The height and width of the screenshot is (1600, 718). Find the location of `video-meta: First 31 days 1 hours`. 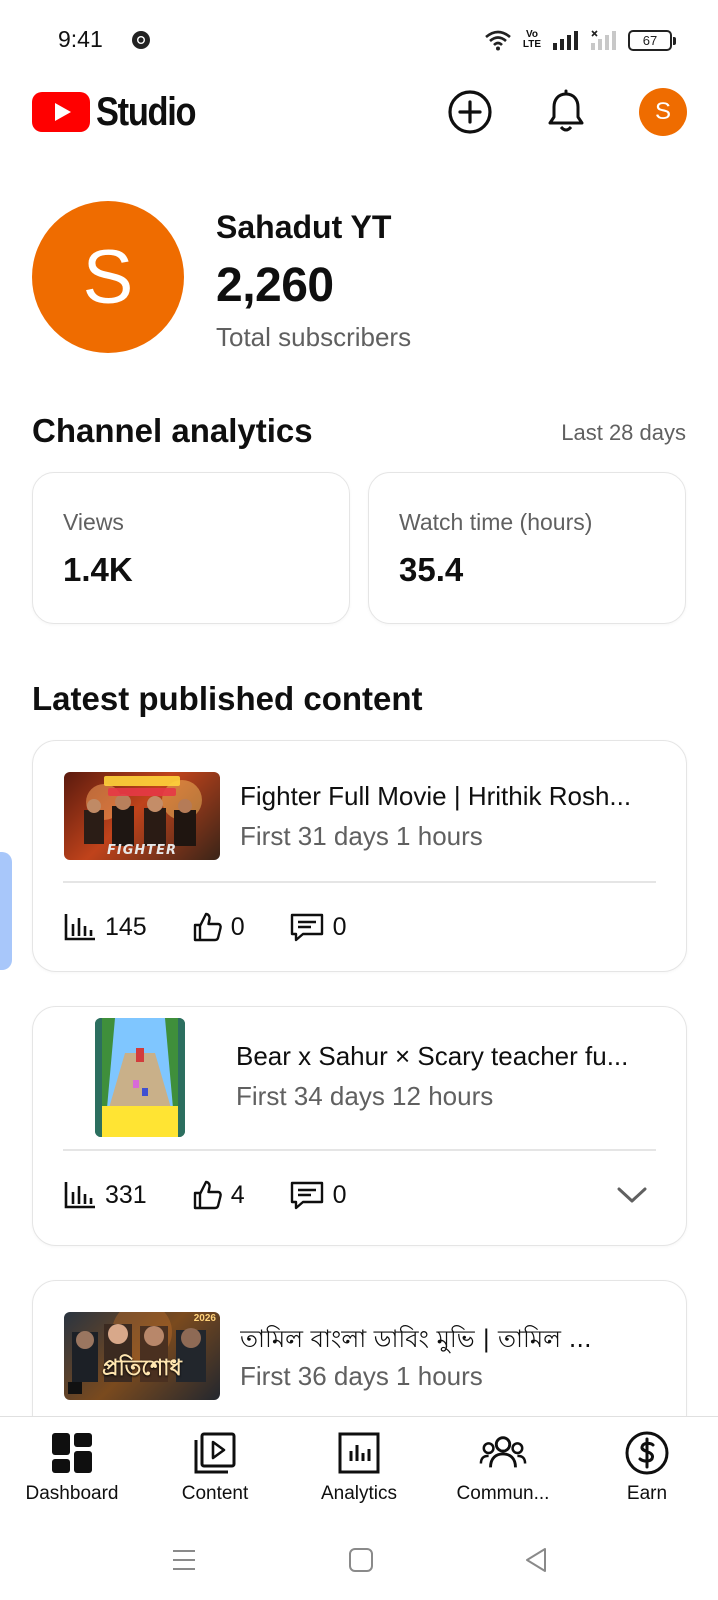

video-meta: First 31 days 1 hours is located at coordinates (361, 836).